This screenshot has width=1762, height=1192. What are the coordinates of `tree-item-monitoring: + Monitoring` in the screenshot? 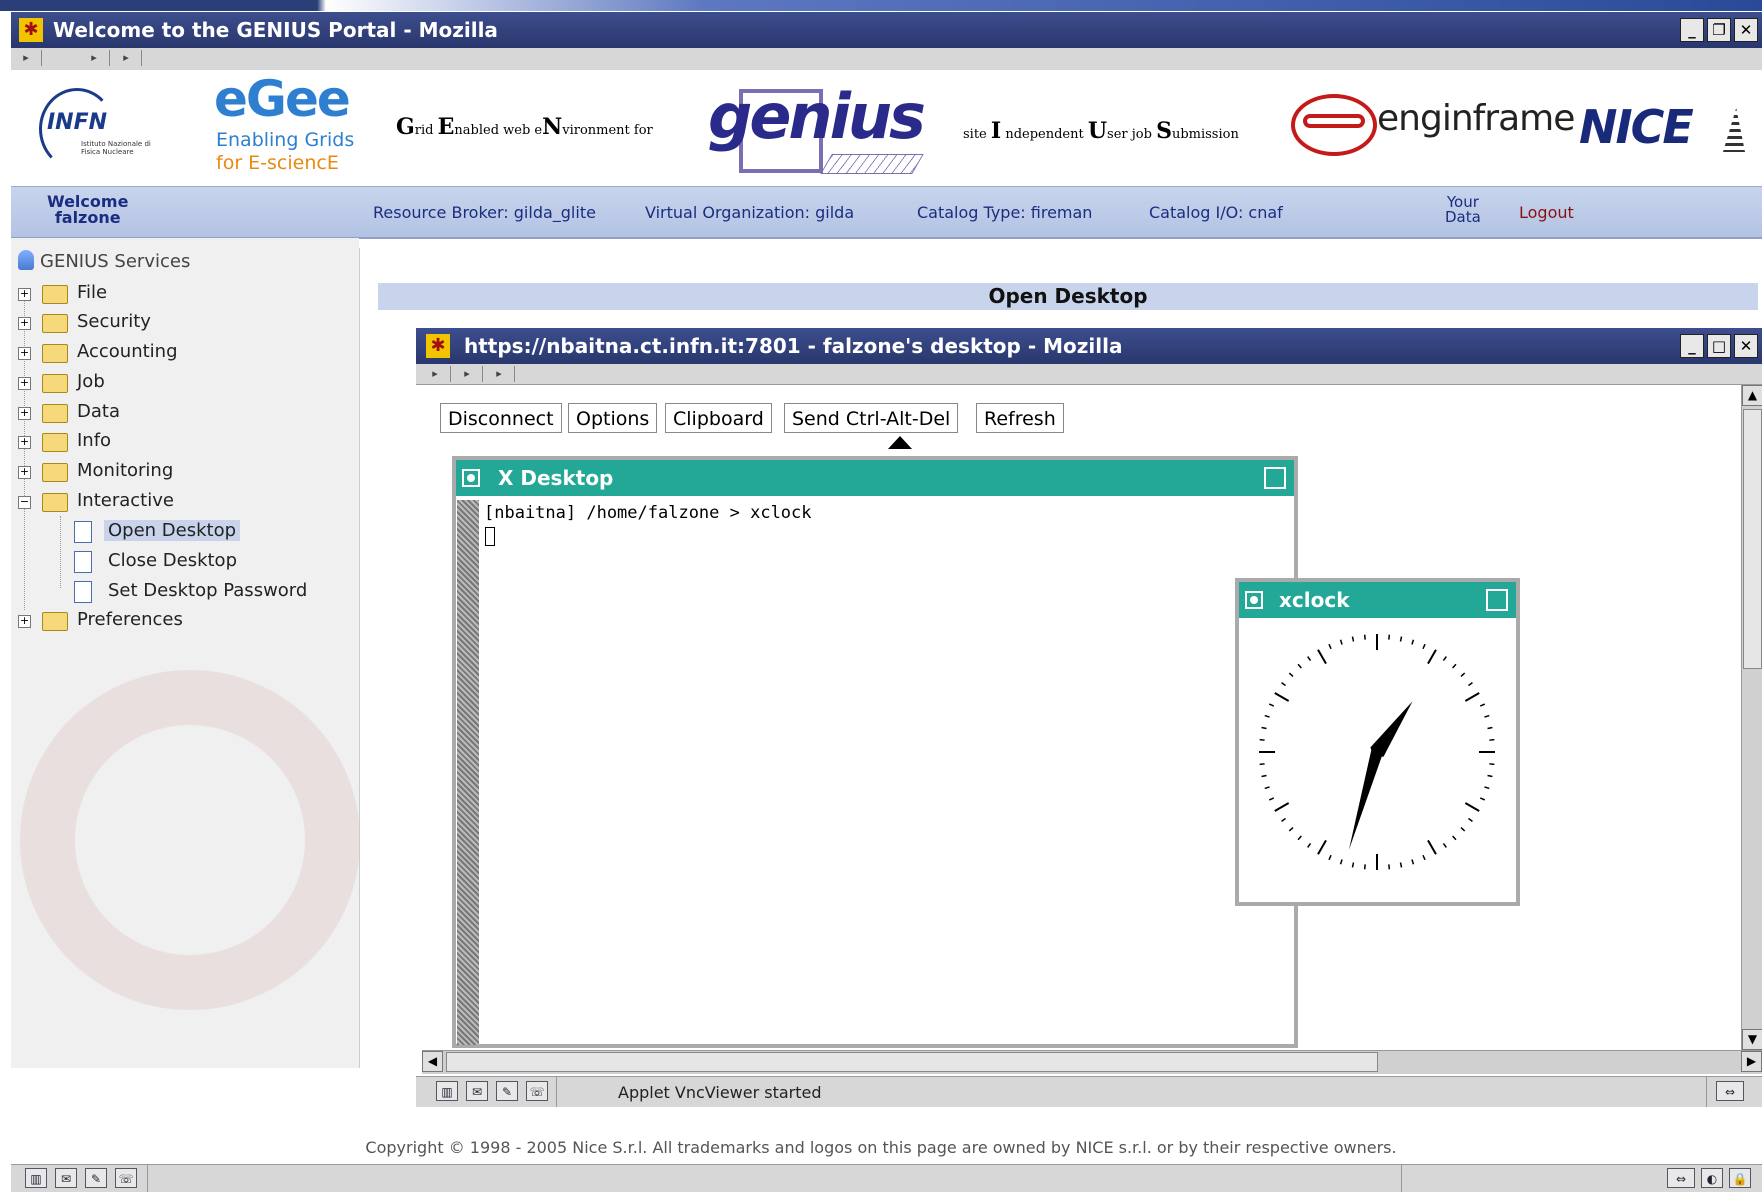 It's located at (95, 471).